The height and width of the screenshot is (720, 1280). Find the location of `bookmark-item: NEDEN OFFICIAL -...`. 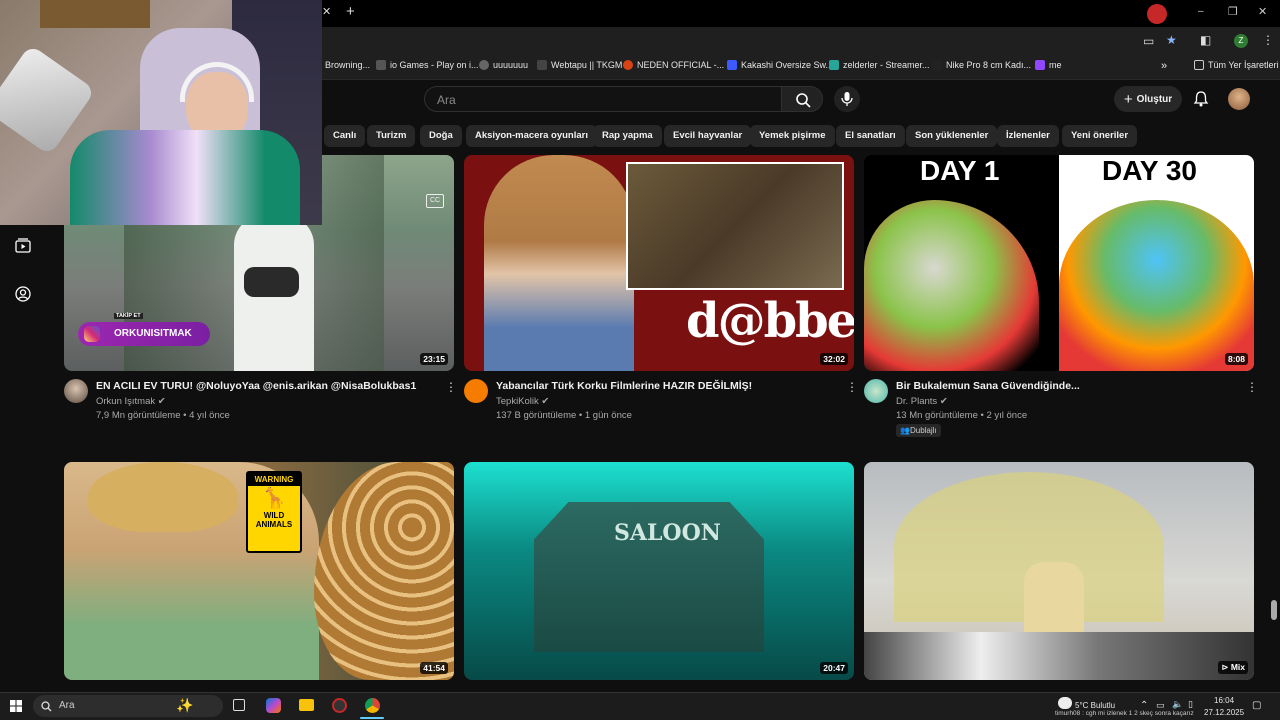

bookmark-item: NEDEN OFFICIAL -... is located at coordinates (673, 65).